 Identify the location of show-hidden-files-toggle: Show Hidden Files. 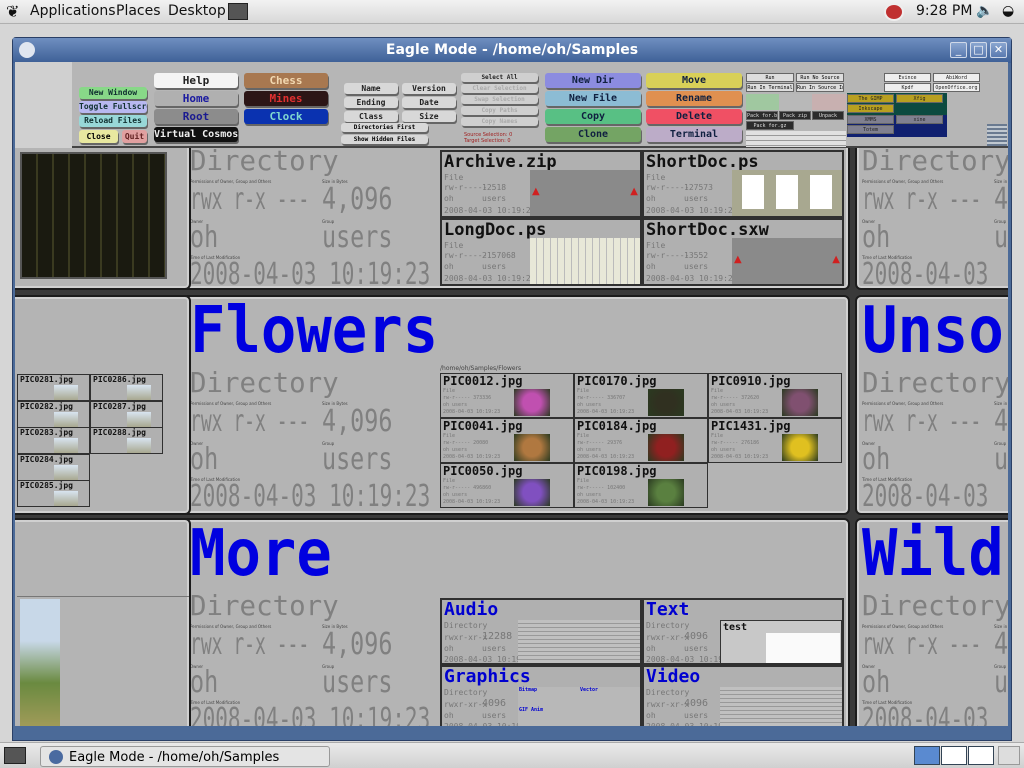
(384, 139).